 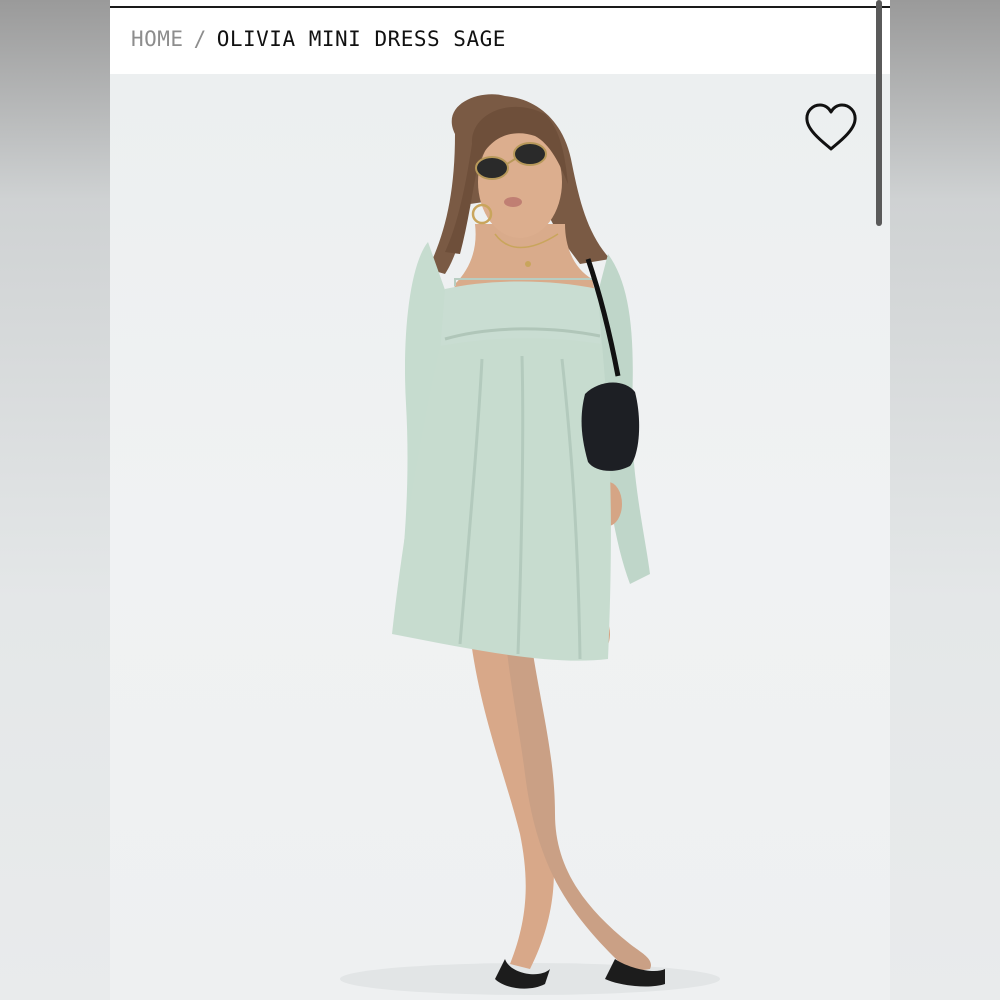 I want to click on blurred-background-left, so click(x=55, y=500).